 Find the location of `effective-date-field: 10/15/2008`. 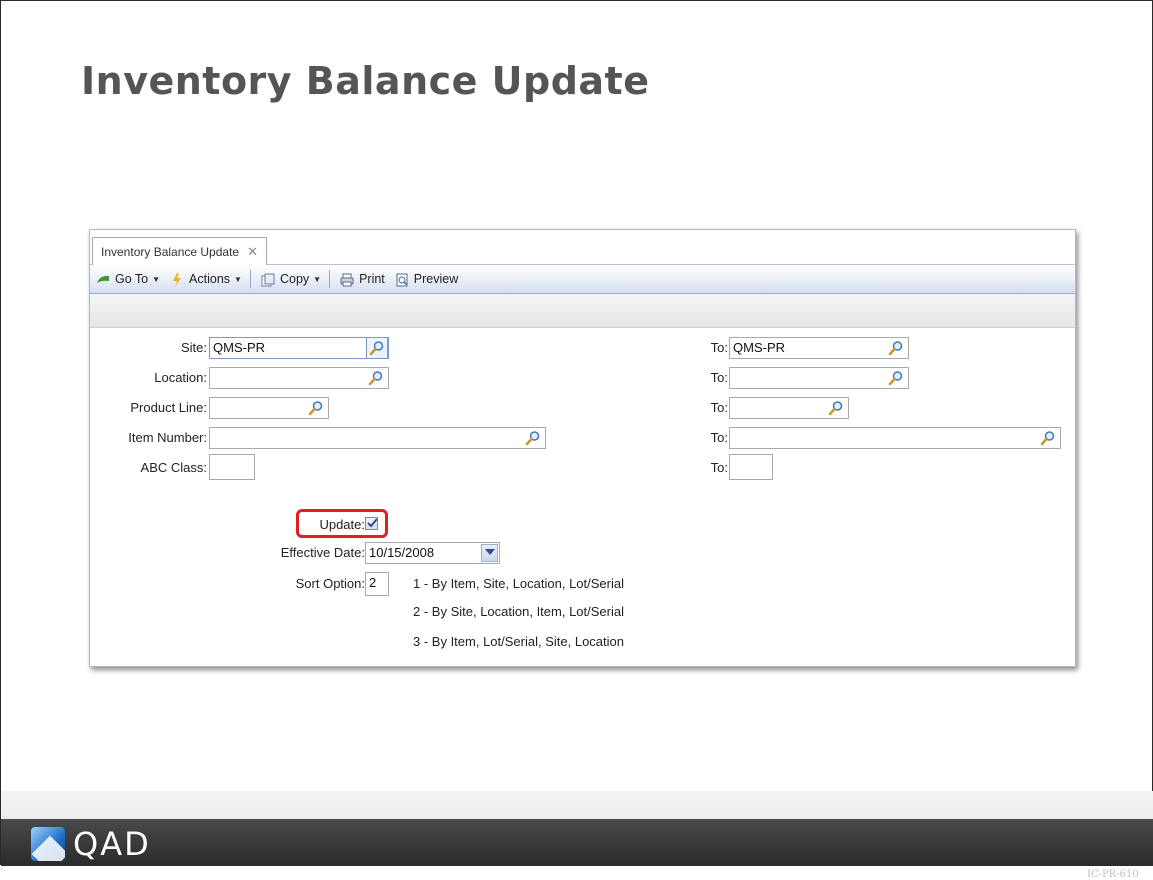

effective-date-field: 10/15/2008 is located at coordinates (432, 553).